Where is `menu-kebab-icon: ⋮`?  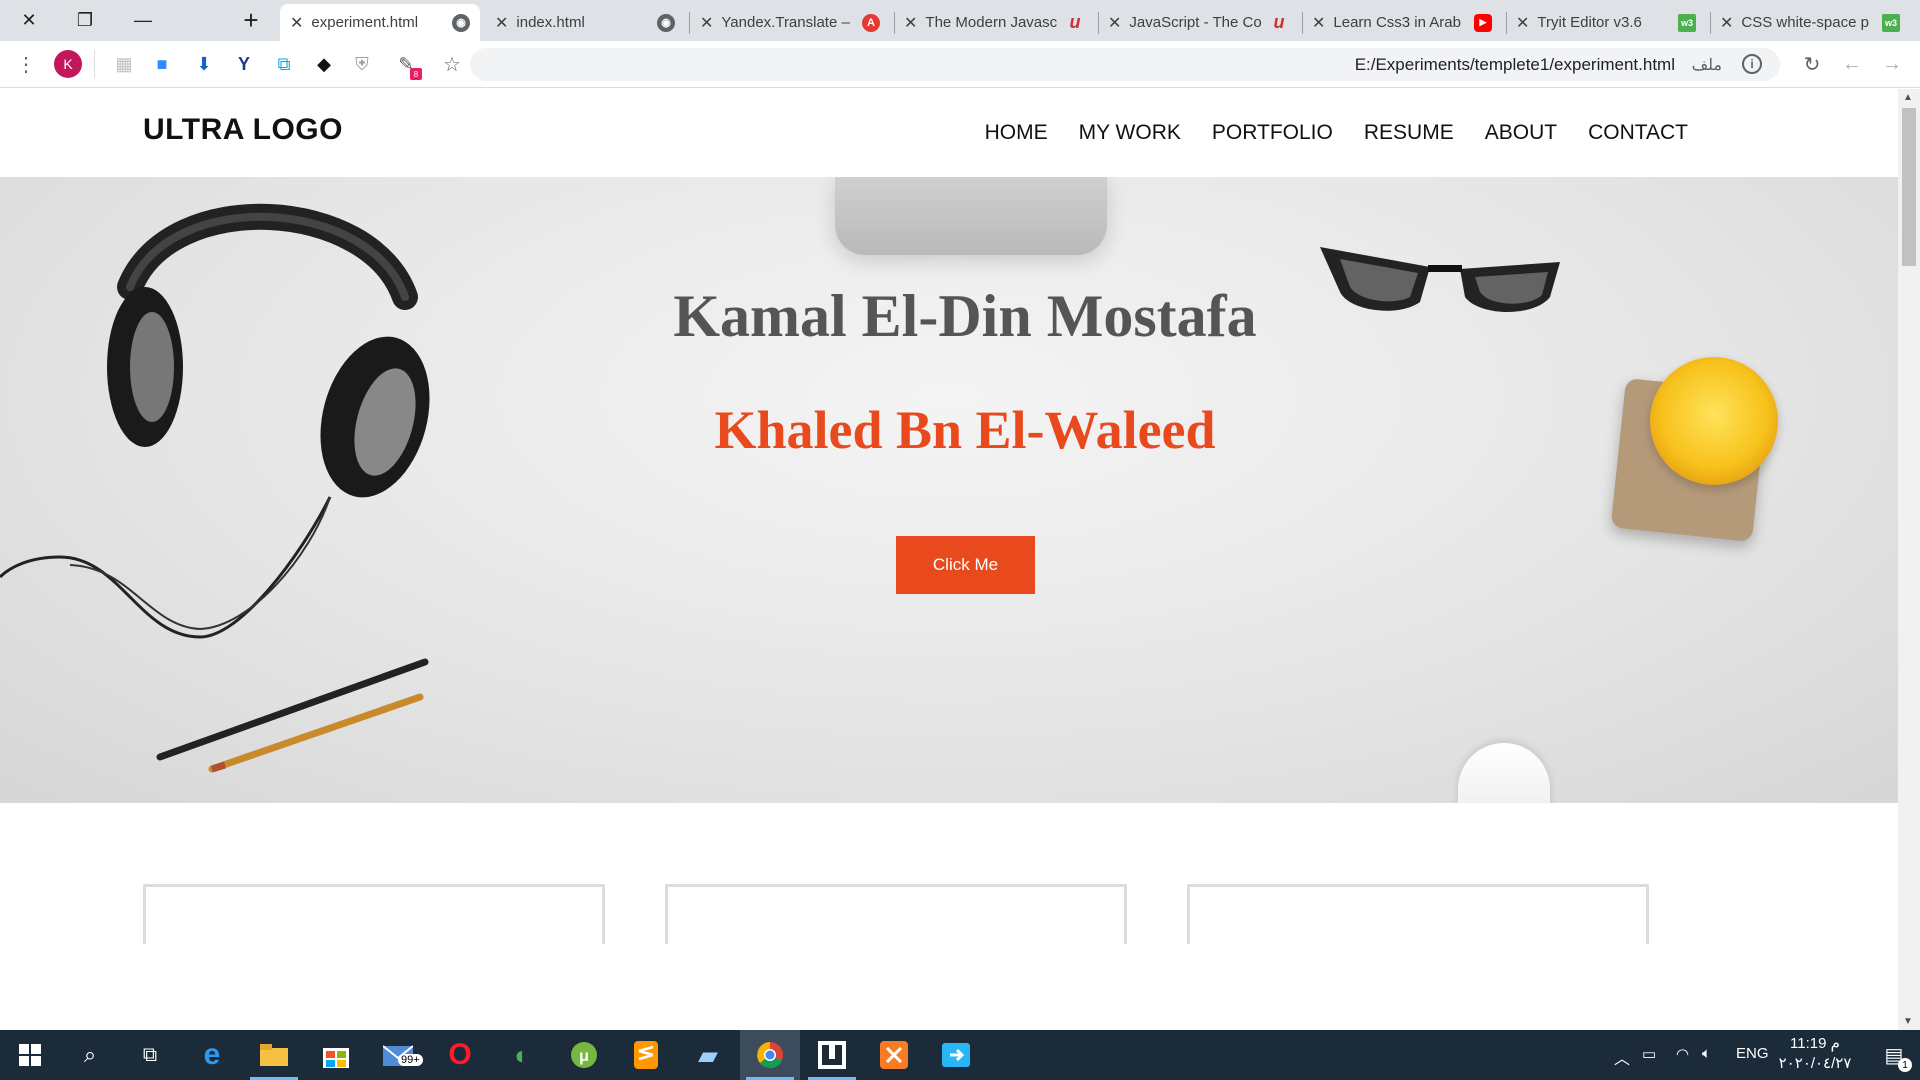 menu-kebab-icon: ⋮ is located at coordinates (26, 64).